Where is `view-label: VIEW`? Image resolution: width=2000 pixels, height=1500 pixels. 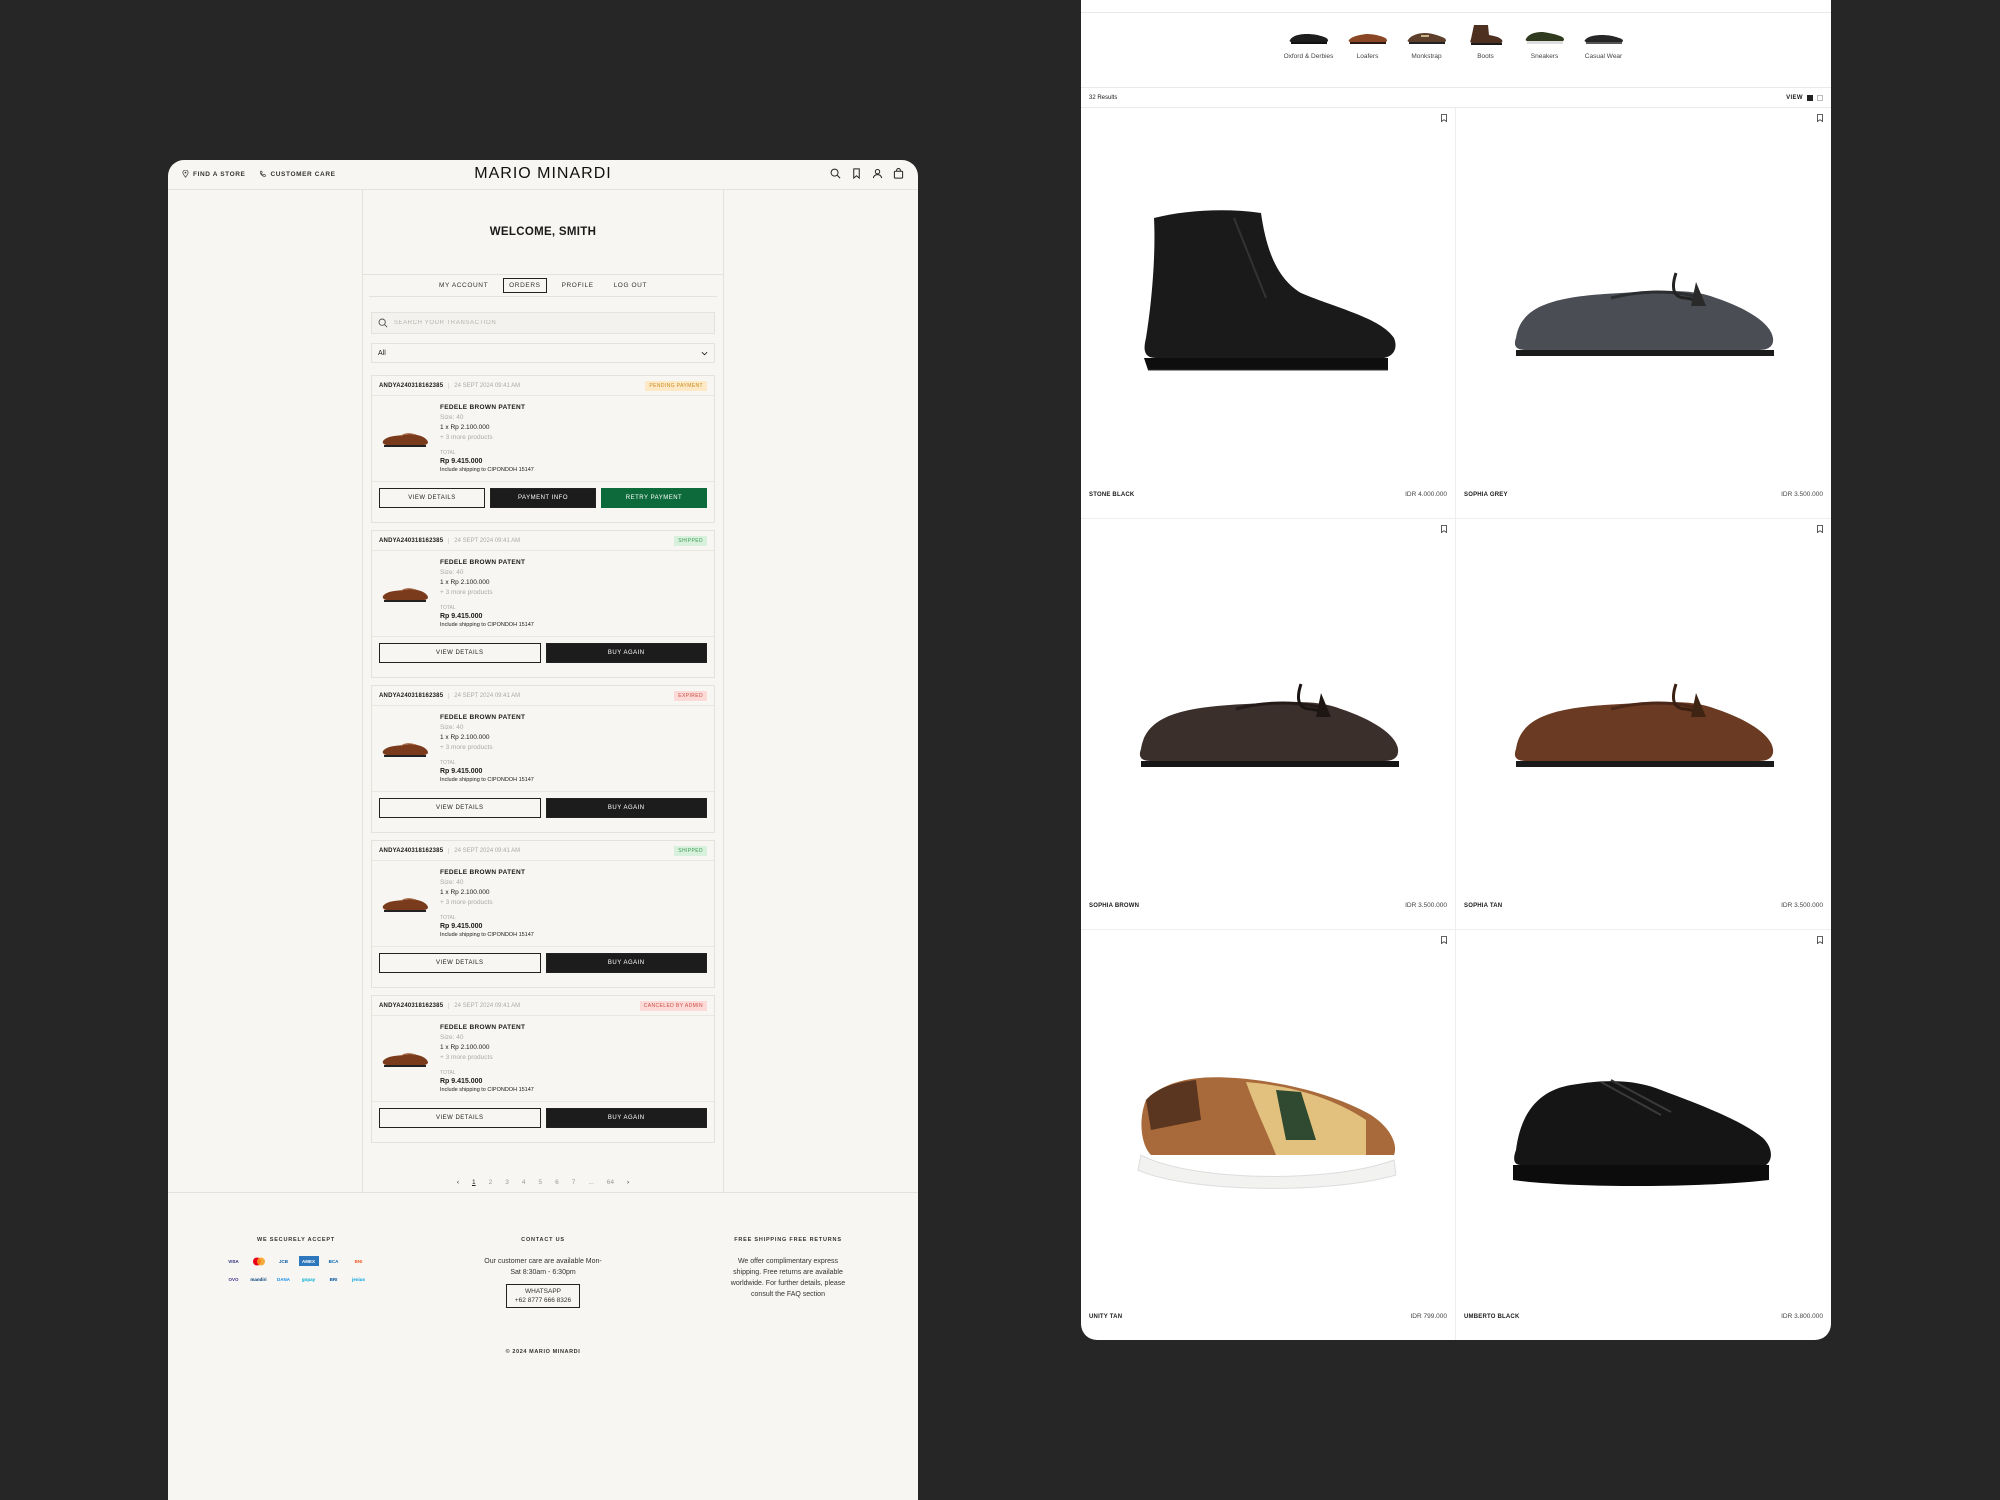 view-label: VIEW is located at coordinates (1794, 97).